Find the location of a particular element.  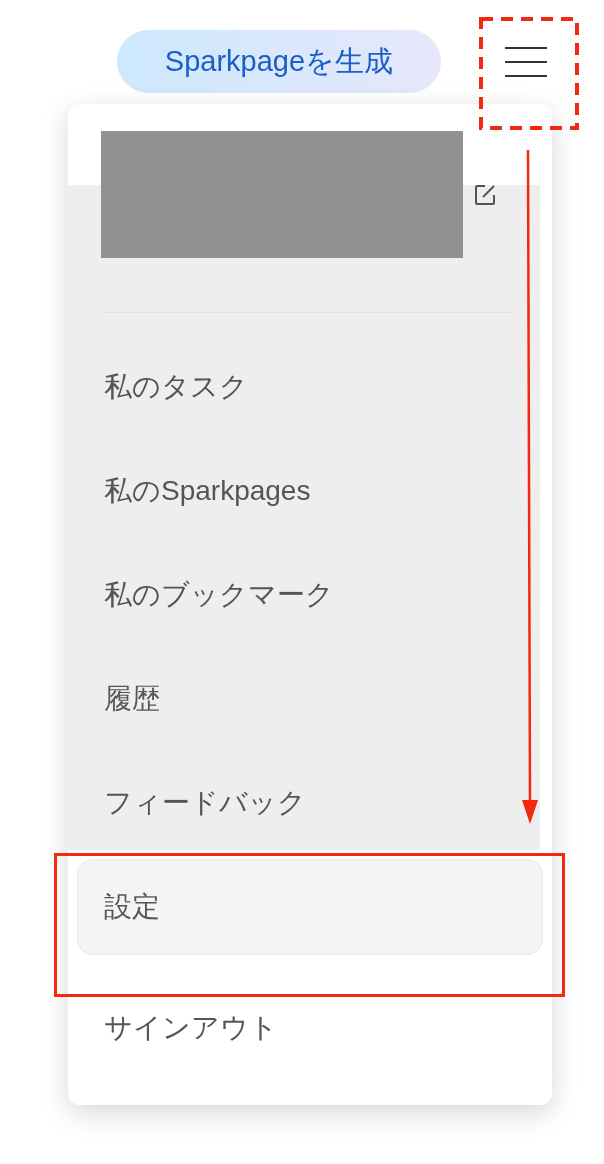

menu-item: 私のブックマーク is located at coordinates (310, 595).